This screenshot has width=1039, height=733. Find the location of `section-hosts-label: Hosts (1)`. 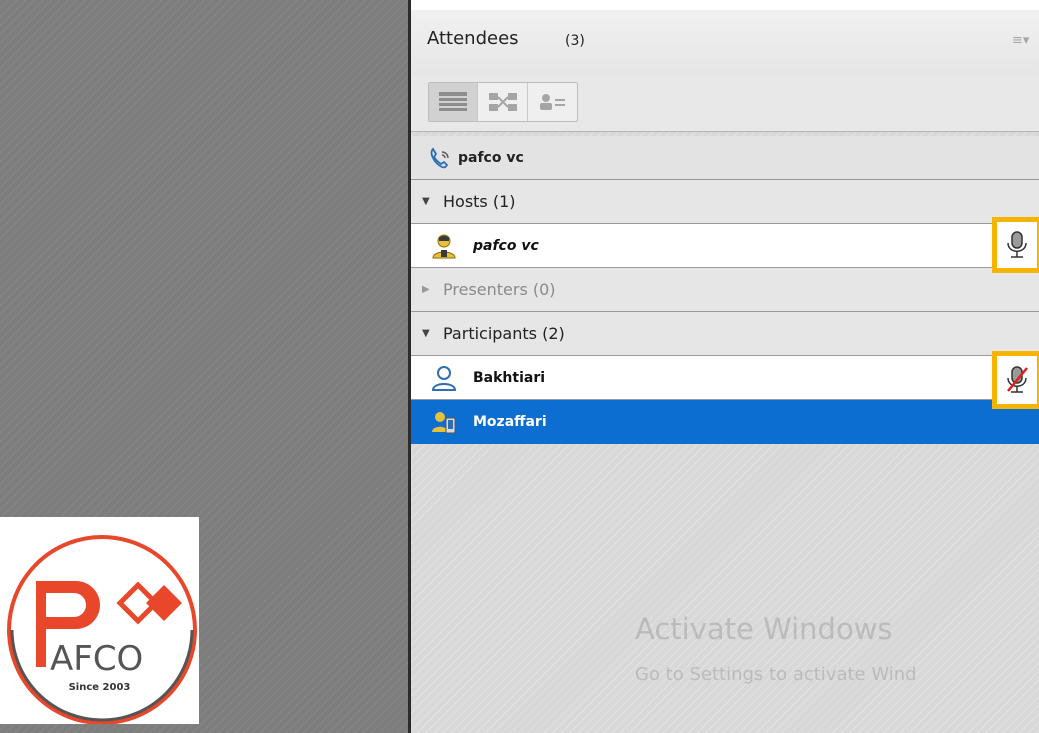

section-hosts-label: Hosts (1) is located at coordinates (479, 201).